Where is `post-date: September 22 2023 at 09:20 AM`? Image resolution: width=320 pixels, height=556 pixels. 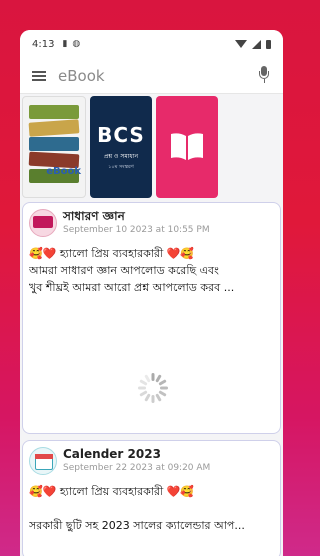
post-date: September 22 2023 at 09:20 AM is located at coordinates (137, 468).